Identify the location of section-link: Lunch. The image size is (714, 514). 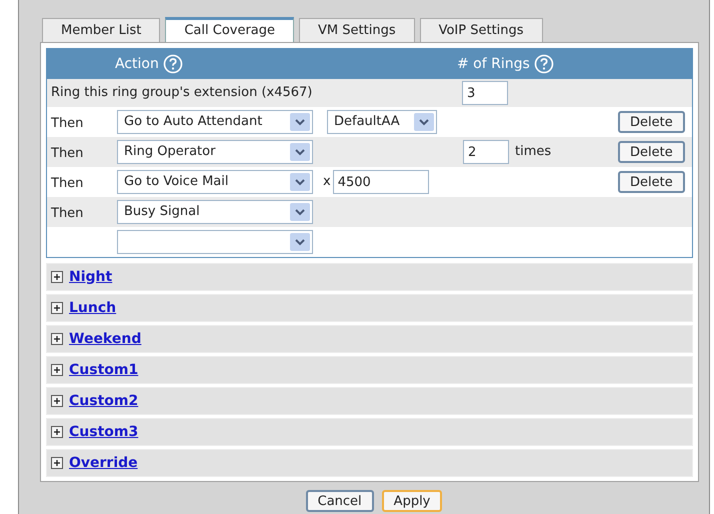
(92, 308).